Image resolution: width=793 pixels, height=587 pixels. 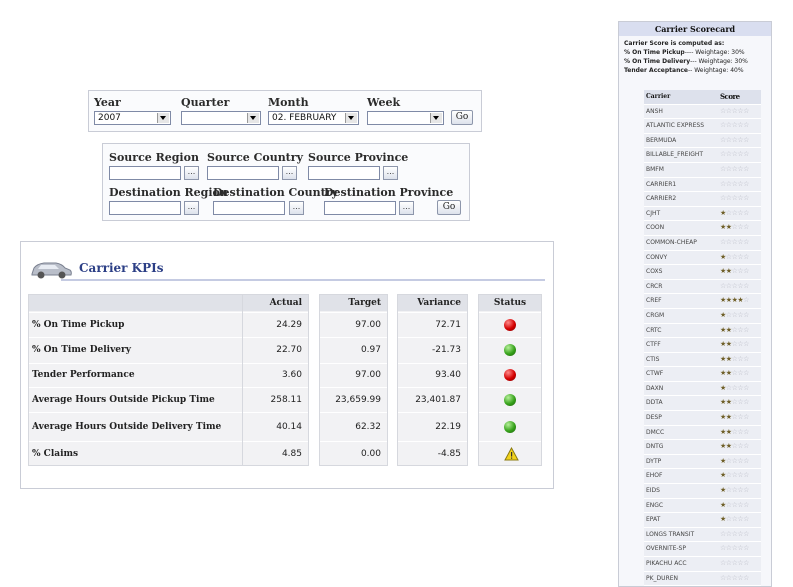 I want to click on carrier-name: ATLANTIC EXPRESS, so click(x=681, y=125).